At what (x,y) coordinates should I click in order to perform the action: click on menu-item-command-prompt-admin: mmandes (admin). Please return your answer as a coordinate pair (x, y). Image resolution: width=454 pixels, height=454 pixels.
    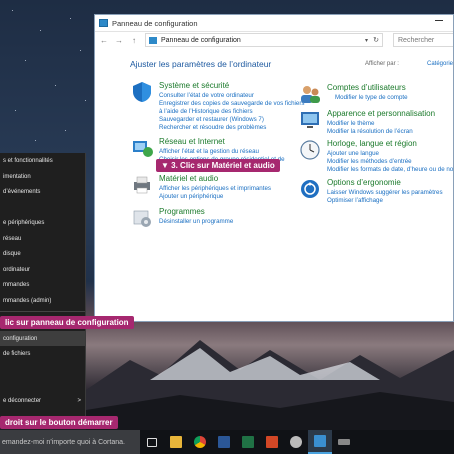
    Looking at the image, I should click on (42, 301).